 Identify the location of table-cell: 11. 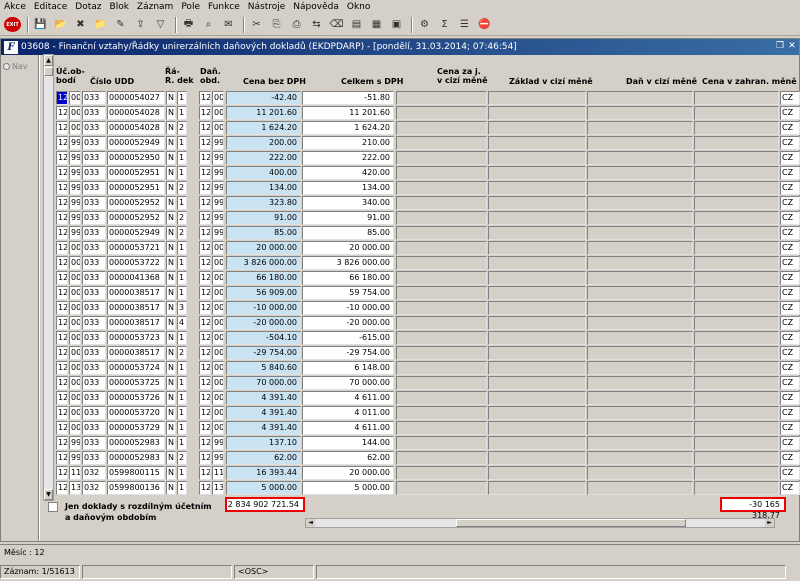
(75, 473).